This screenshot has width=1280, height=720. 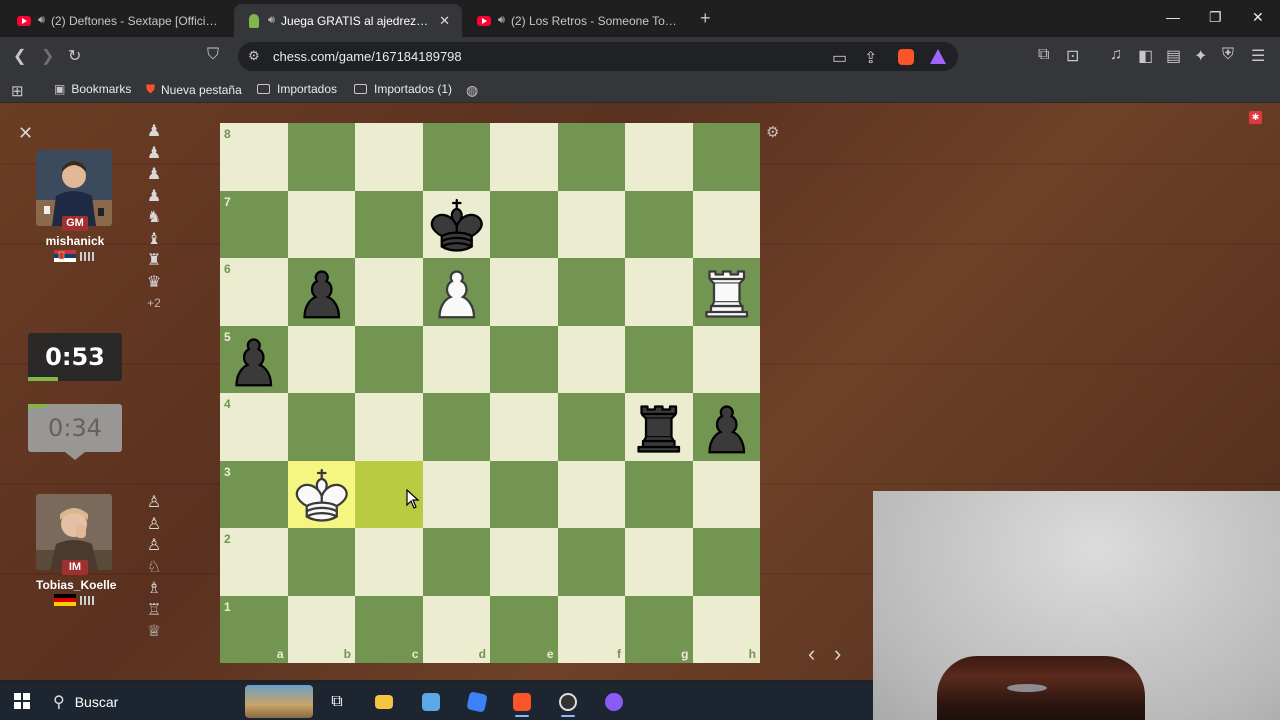 What do you see at coordinates (614, 701) in the screenshot?
I see `messenger-icon` at bounding box center [614, 701].